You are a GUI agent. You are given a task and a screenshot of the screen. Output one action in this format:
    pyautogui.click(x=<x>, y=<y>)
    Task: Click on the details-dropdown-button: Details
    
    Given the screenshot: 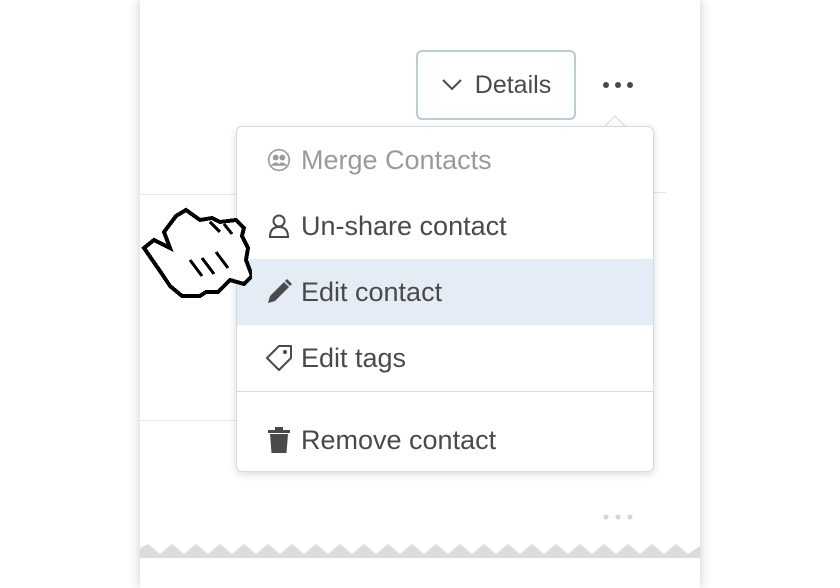 What is the action you would take?
    pyautogui.click(x=496, y=85)
    